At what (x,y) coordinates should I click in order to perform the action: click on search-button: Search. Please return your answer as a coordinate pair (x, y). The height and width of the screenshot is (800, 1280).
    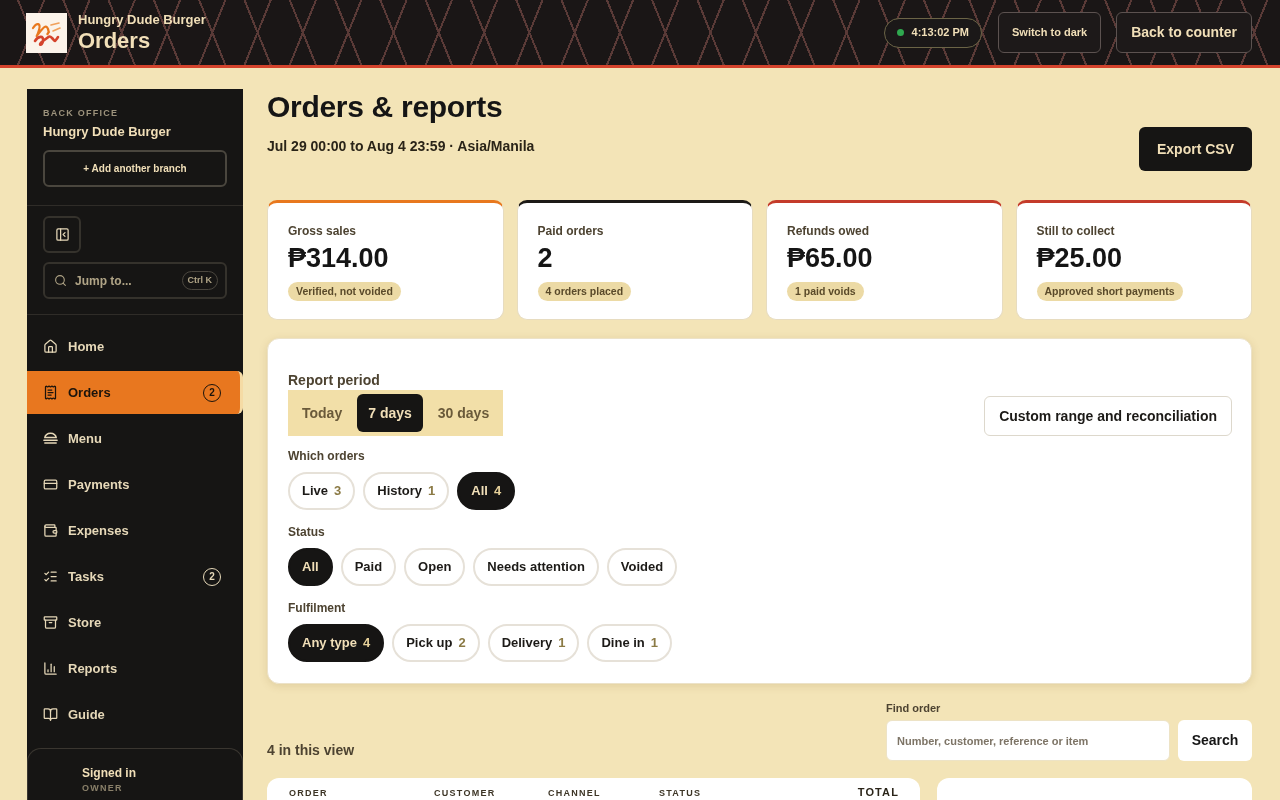
    Looking at the image, I should click on (1215, 740).